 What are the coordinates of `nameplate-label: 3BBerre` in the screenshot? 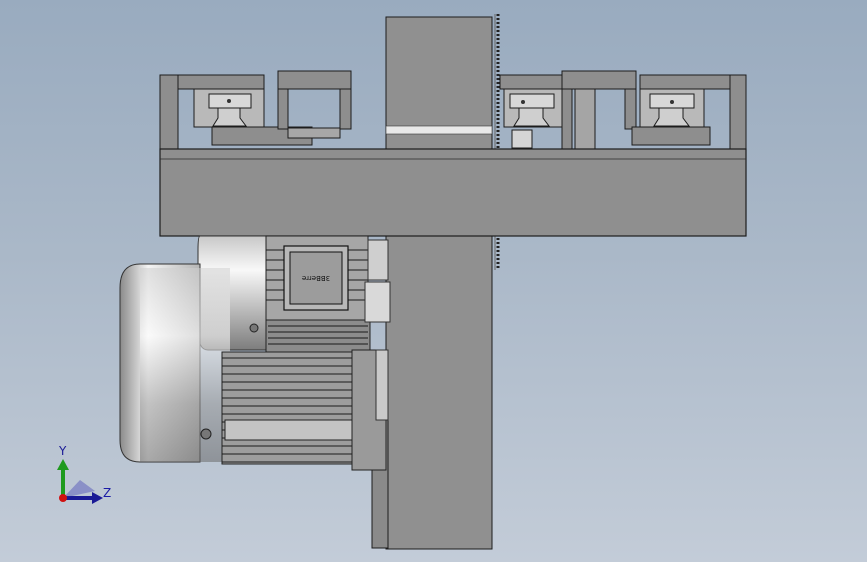 It's located at (316, 278).